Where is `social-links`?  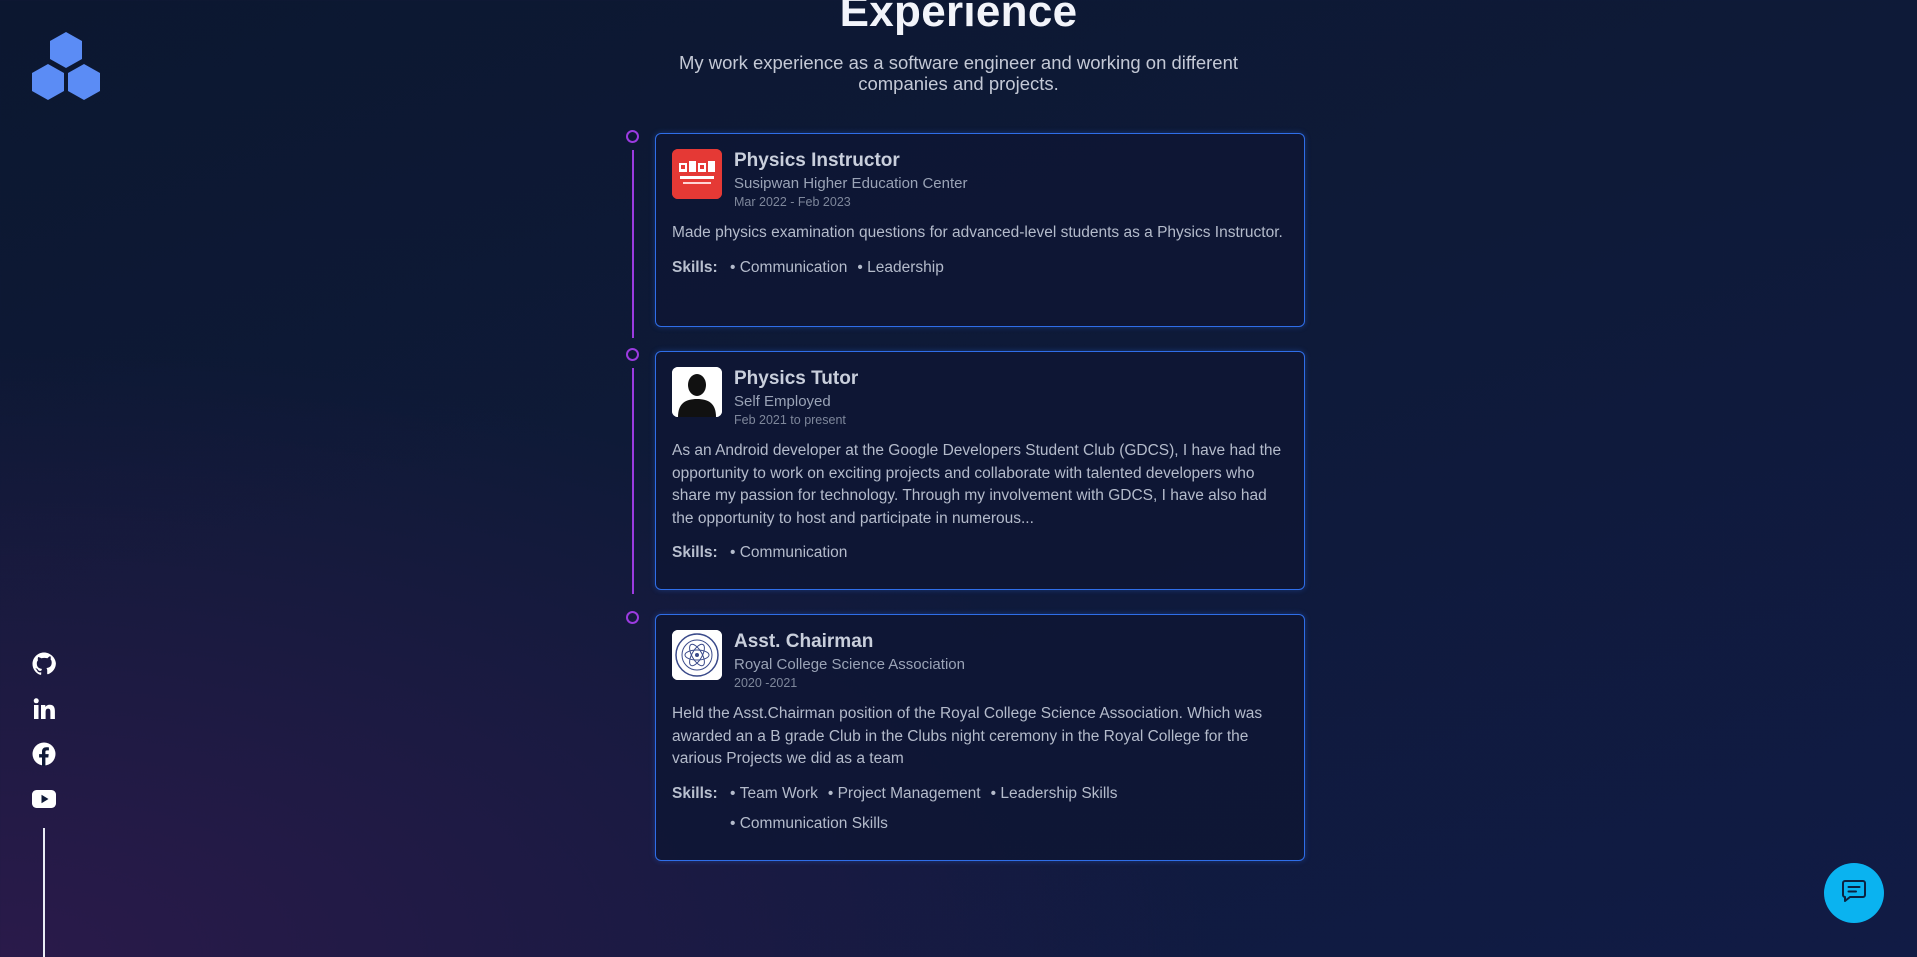 social-links is located at coordinates (44, 731).